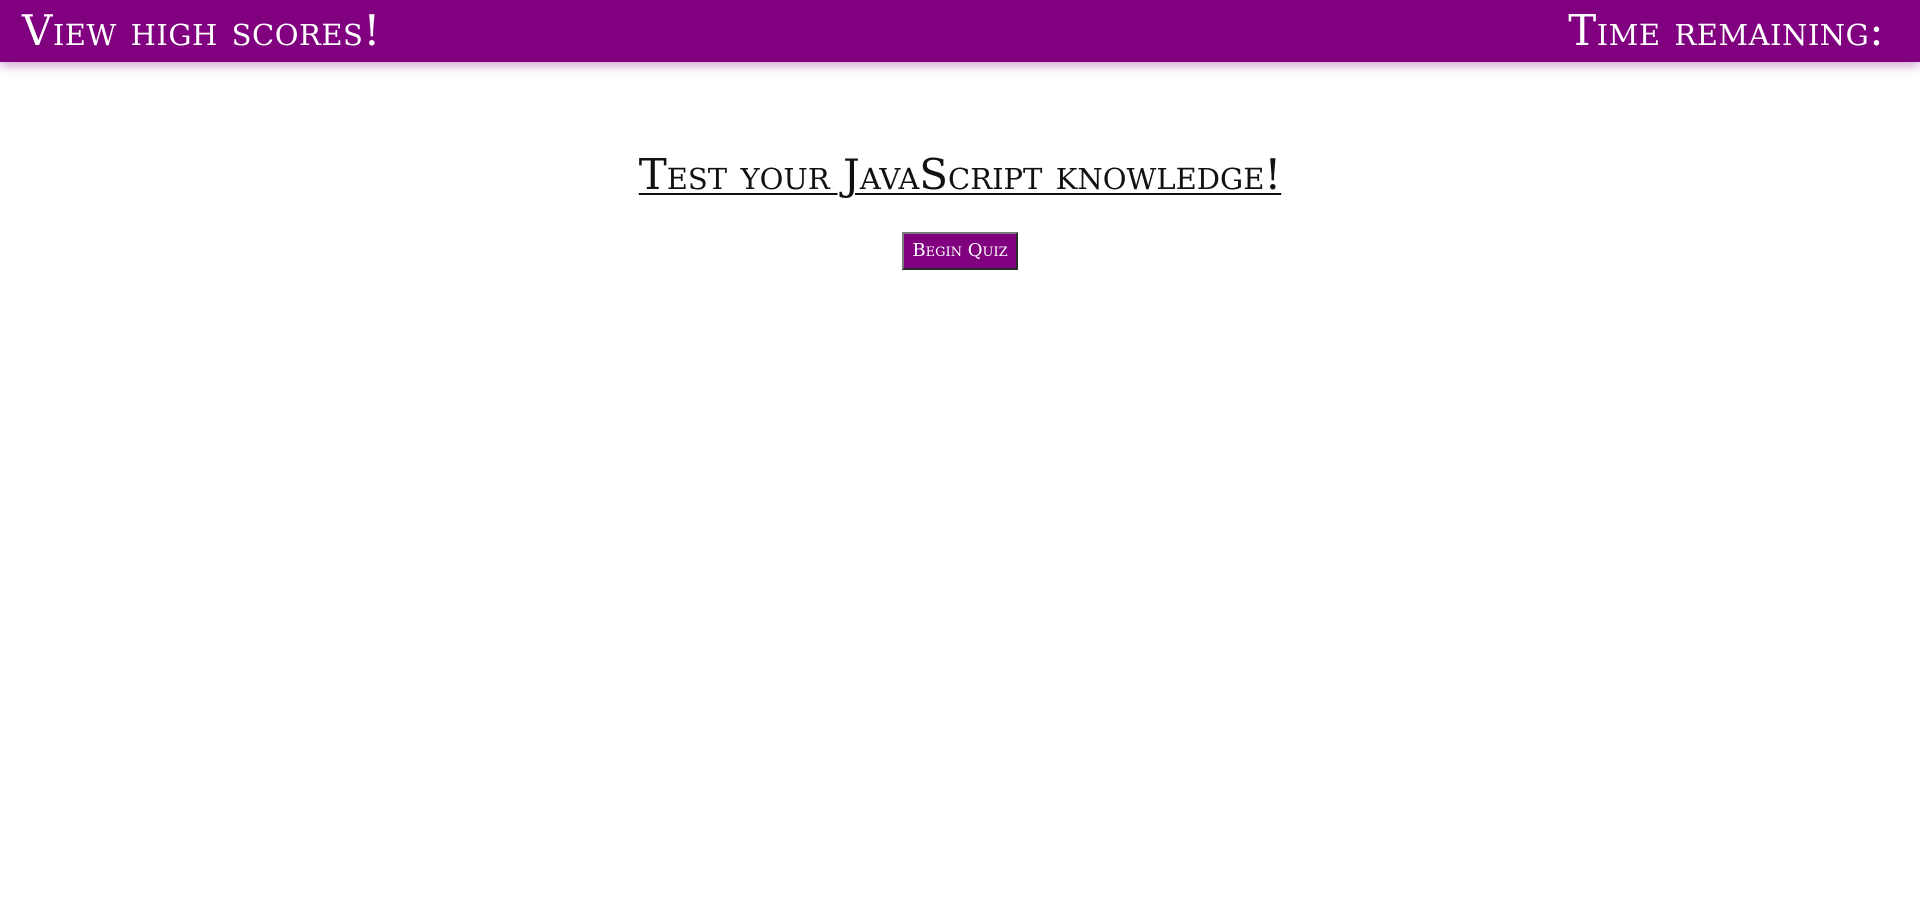 This screenshot has width=1920, height=902. Describe the element at coordinates (1726, 30) in the screenshot. I see `time-remaining-label: Time remaining:` at that location.